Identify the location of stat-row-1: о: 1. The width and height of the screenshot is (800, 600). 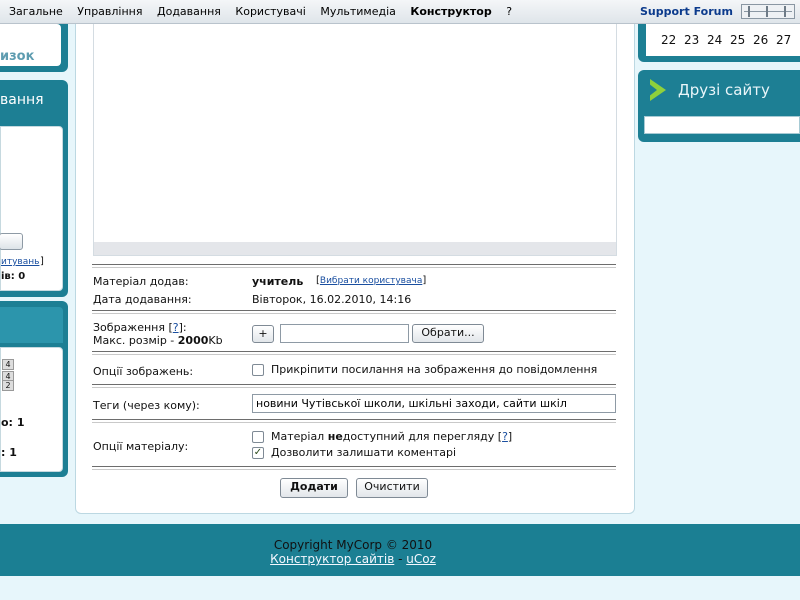
(12, 422).